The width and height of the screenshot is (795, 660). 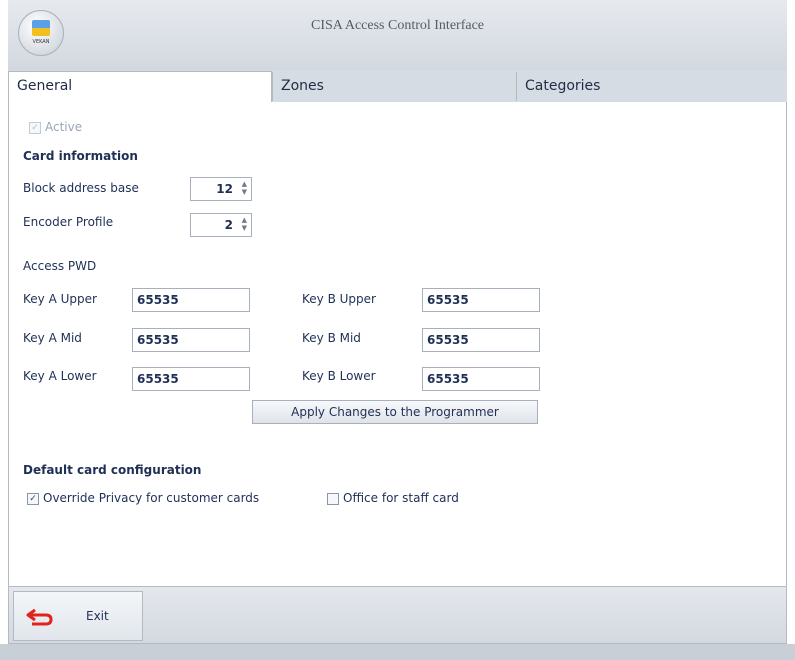 I want to click on encoder-profile-stepper: 2 ▲ ▼, so click(x=221, y=225).